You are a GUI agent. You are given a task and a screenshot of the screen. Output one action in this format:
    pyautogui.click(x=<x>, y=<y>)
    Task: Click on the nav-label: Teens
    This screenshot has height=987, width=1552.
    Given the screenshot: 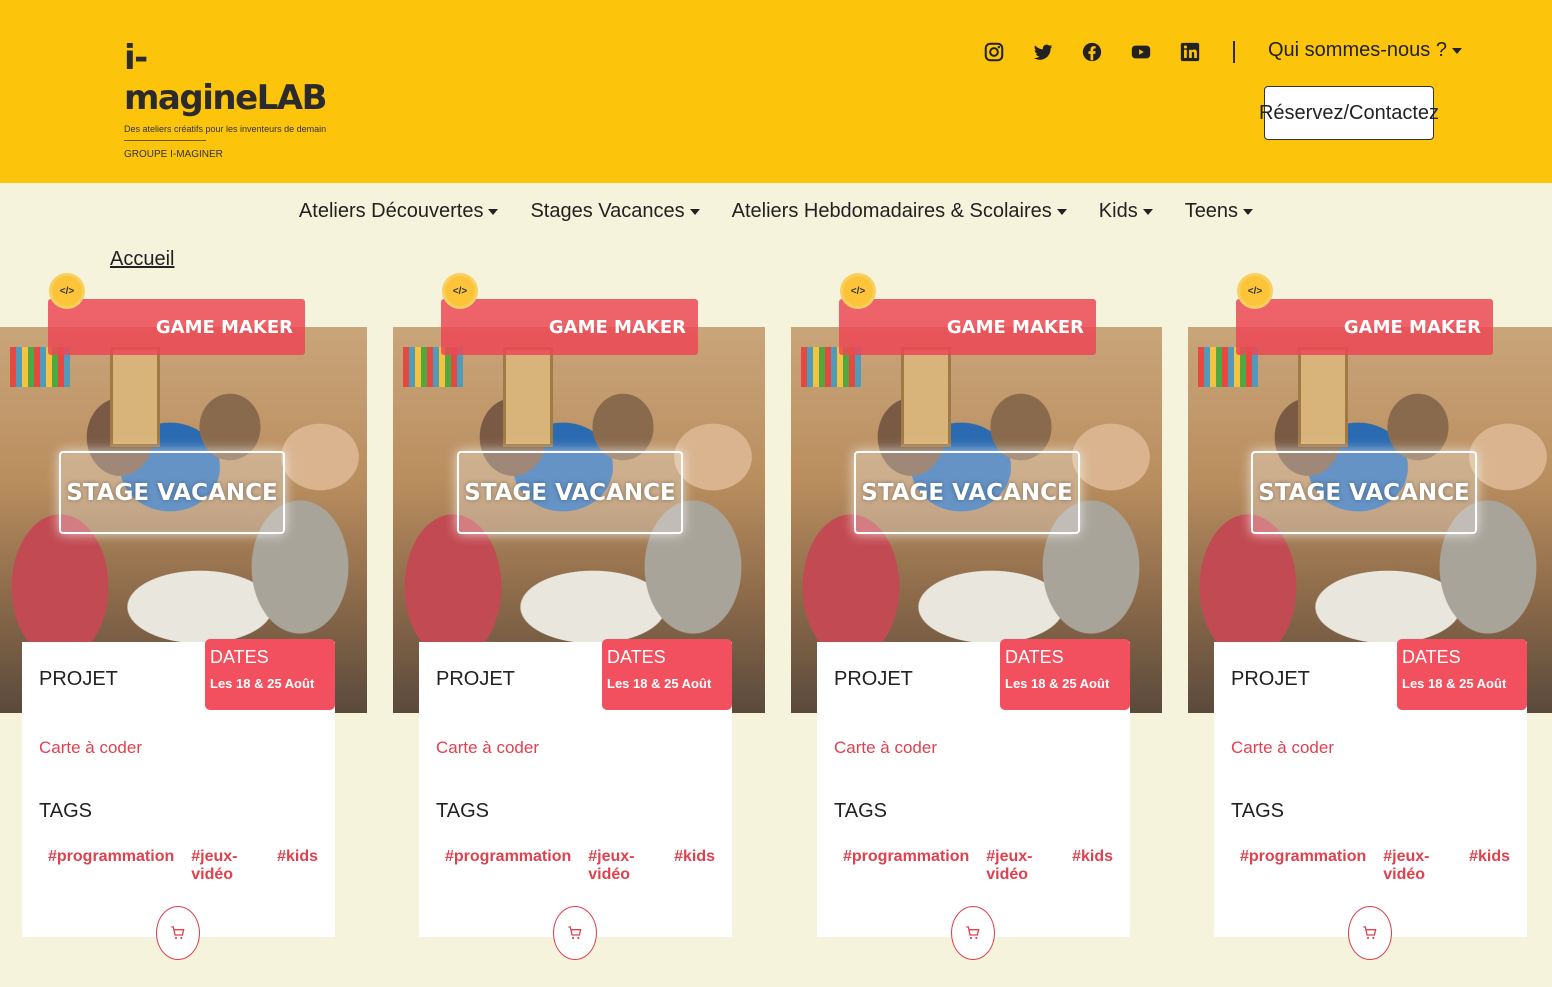 What is the action you would take?
    pyautogui.click(x=1211, y=211)
    